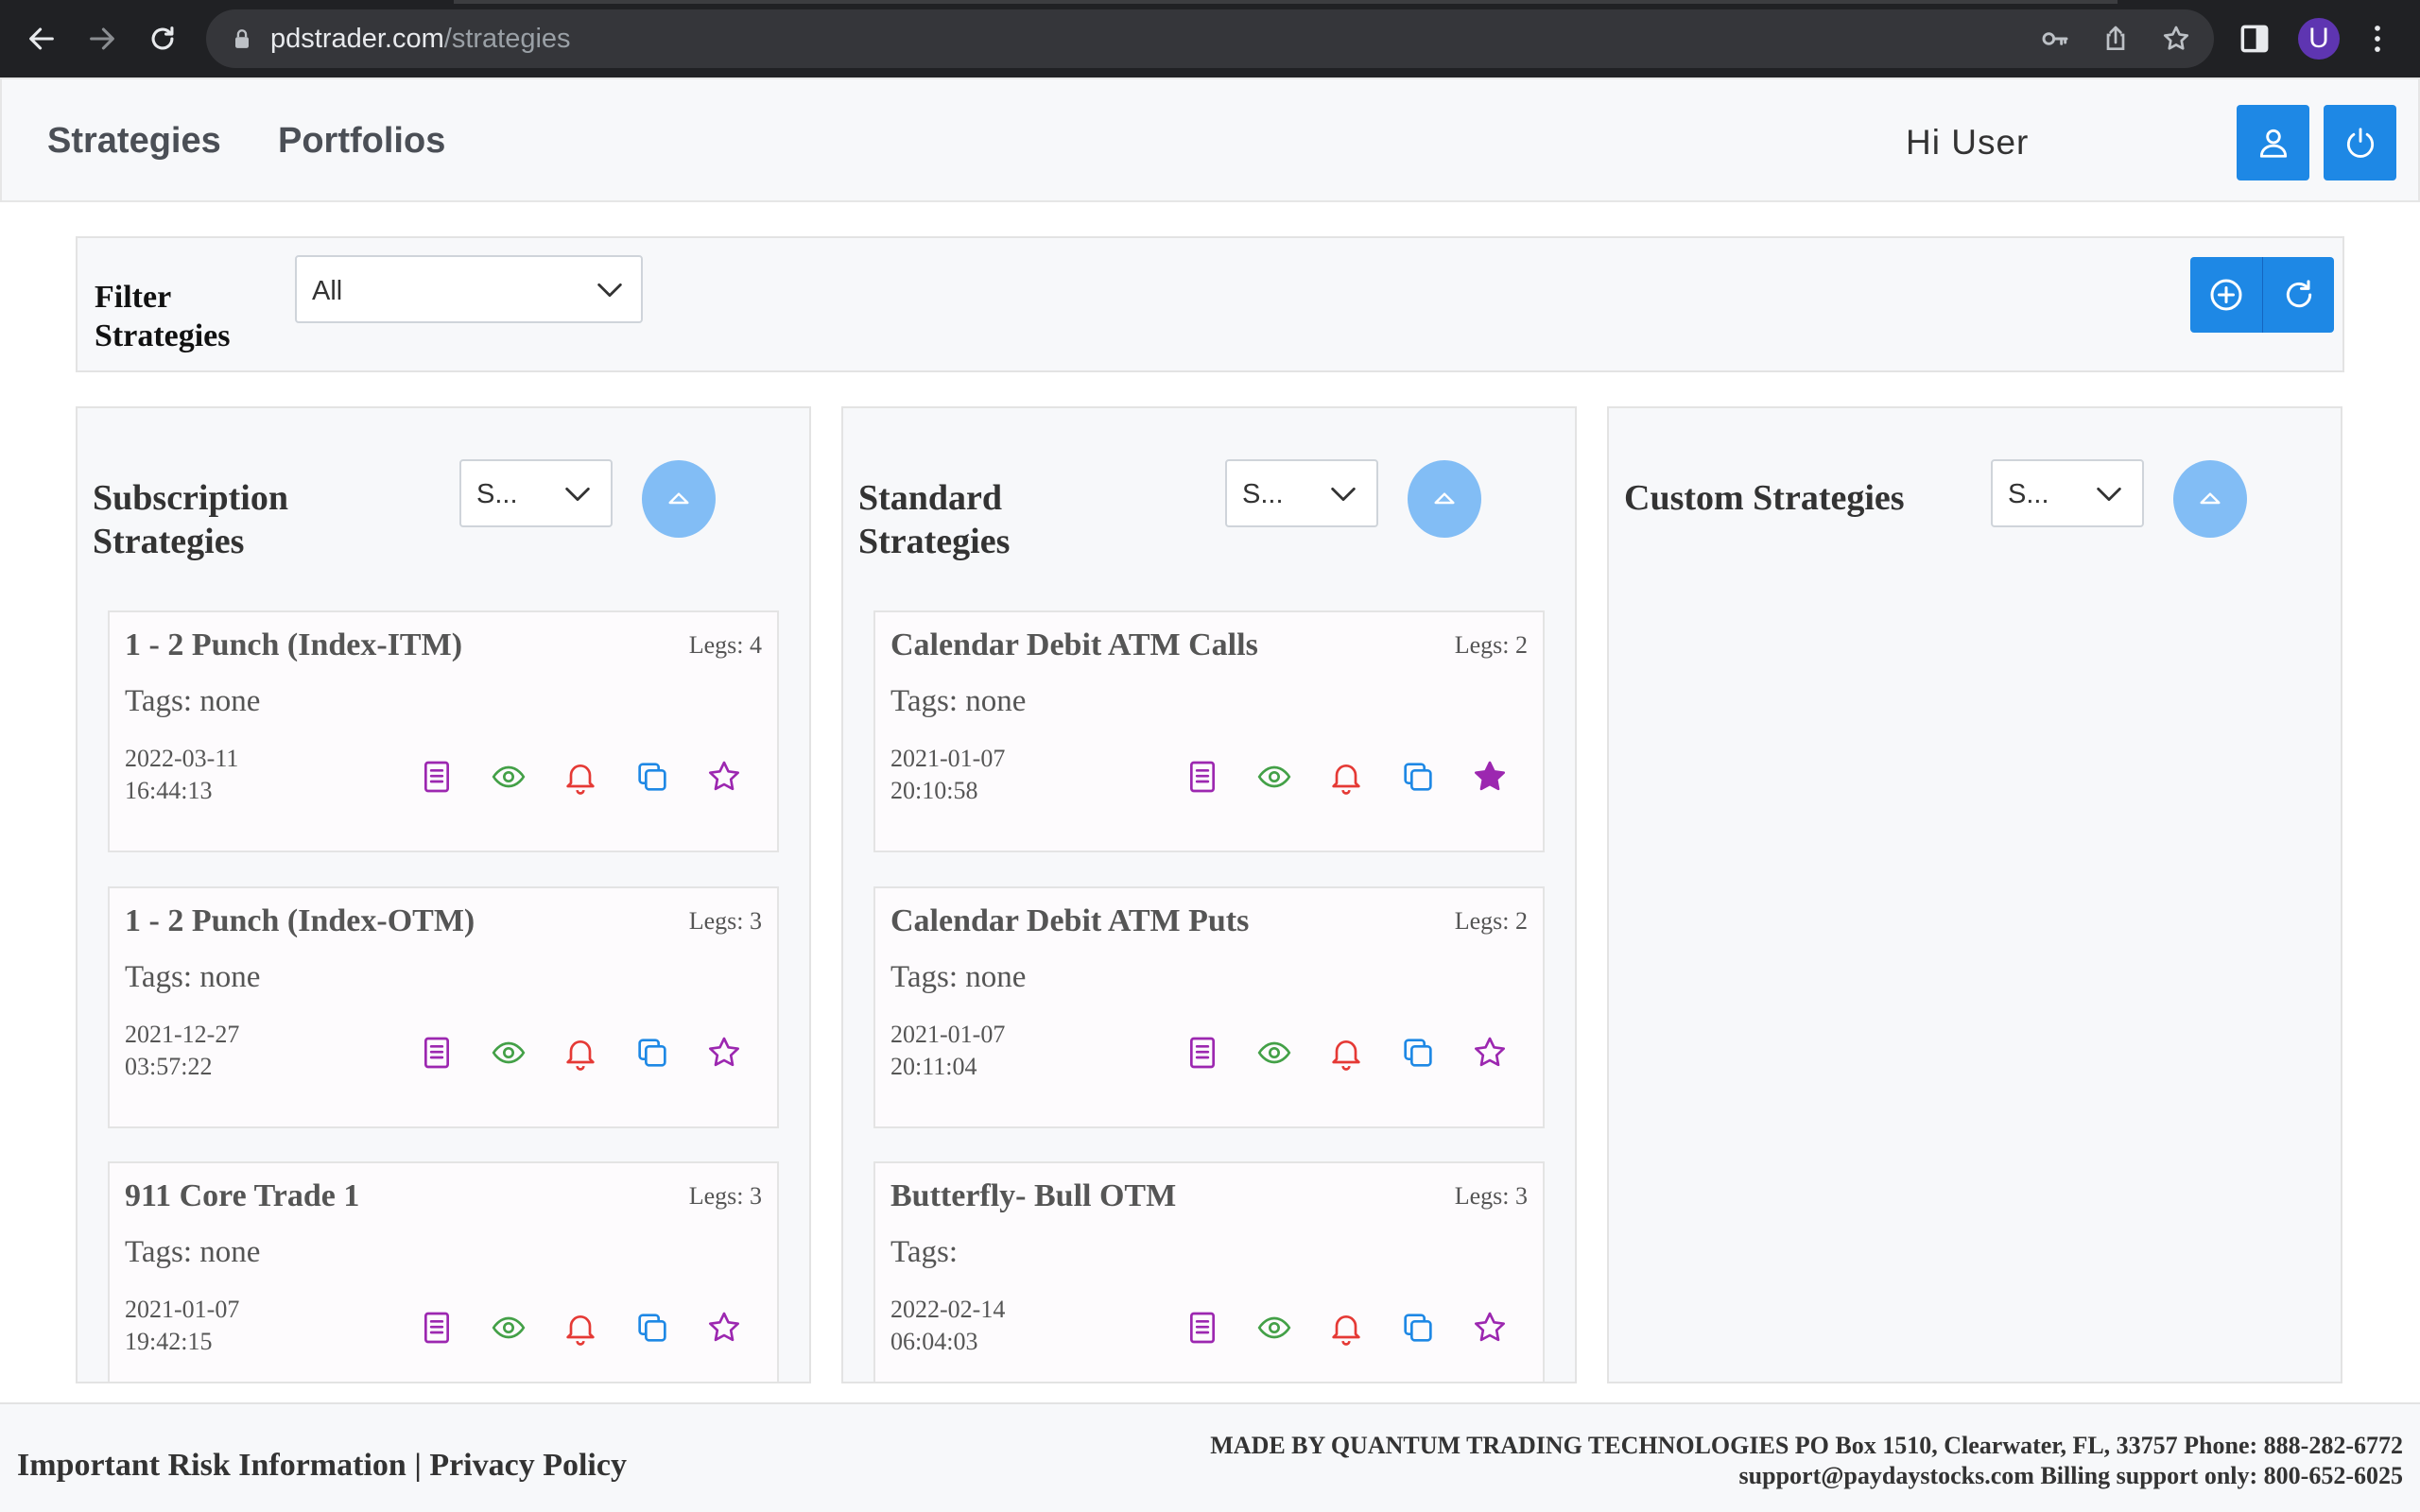 This screenshot has width=2420, height=1512. What do you see at coordinates (2377, 39) in the screenshot?
I see `menu-kebab-icon` at bounding box center [2377, 39].